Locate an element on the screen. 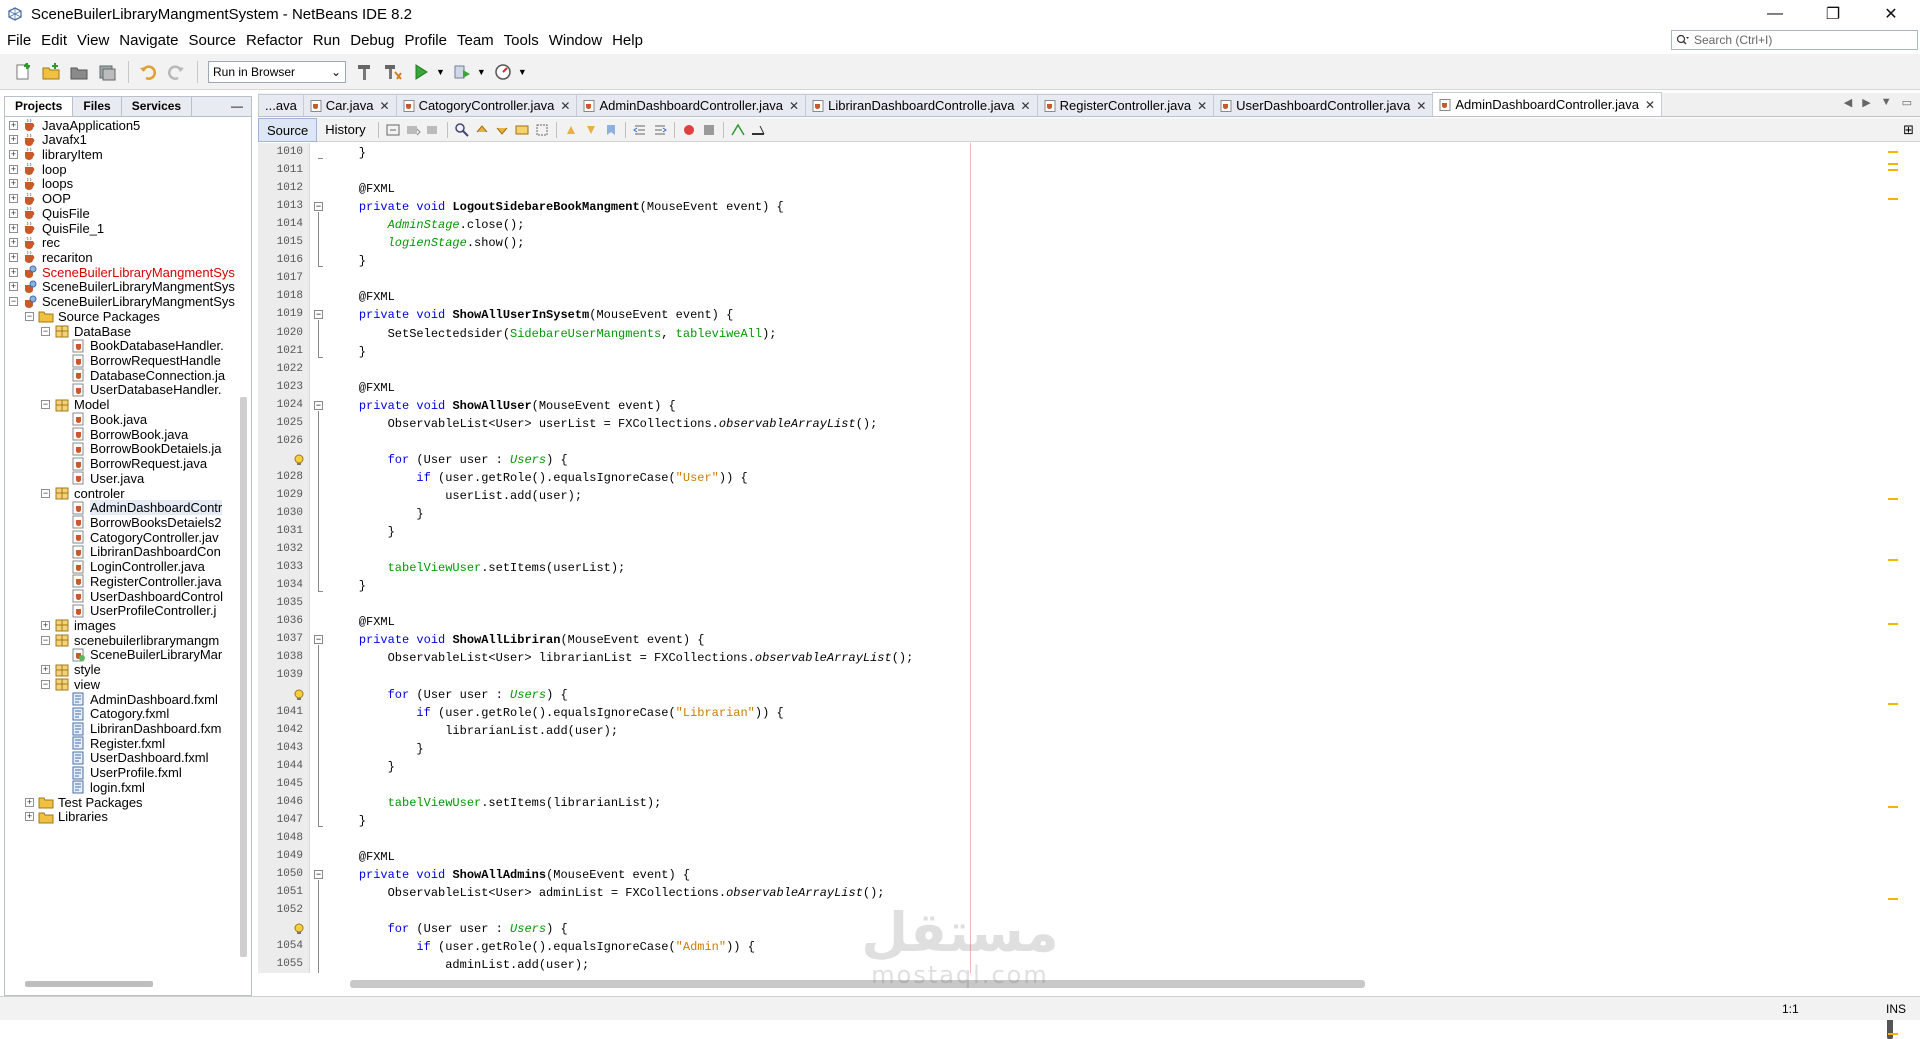 The image size is (1920, 1039). redo-icon is located at coordinates (176, 72).